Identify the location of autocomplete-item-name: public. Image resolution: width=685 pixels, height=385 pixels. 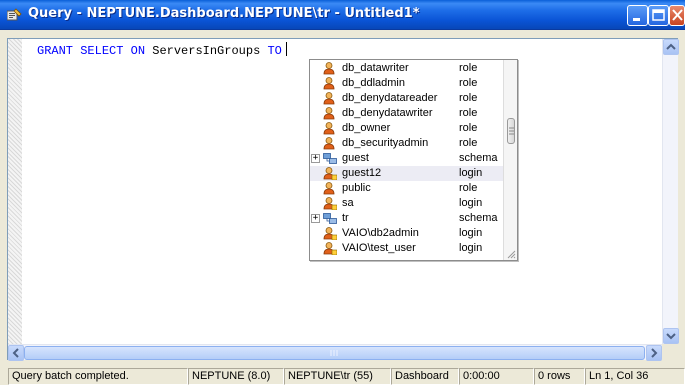
(356, 188).